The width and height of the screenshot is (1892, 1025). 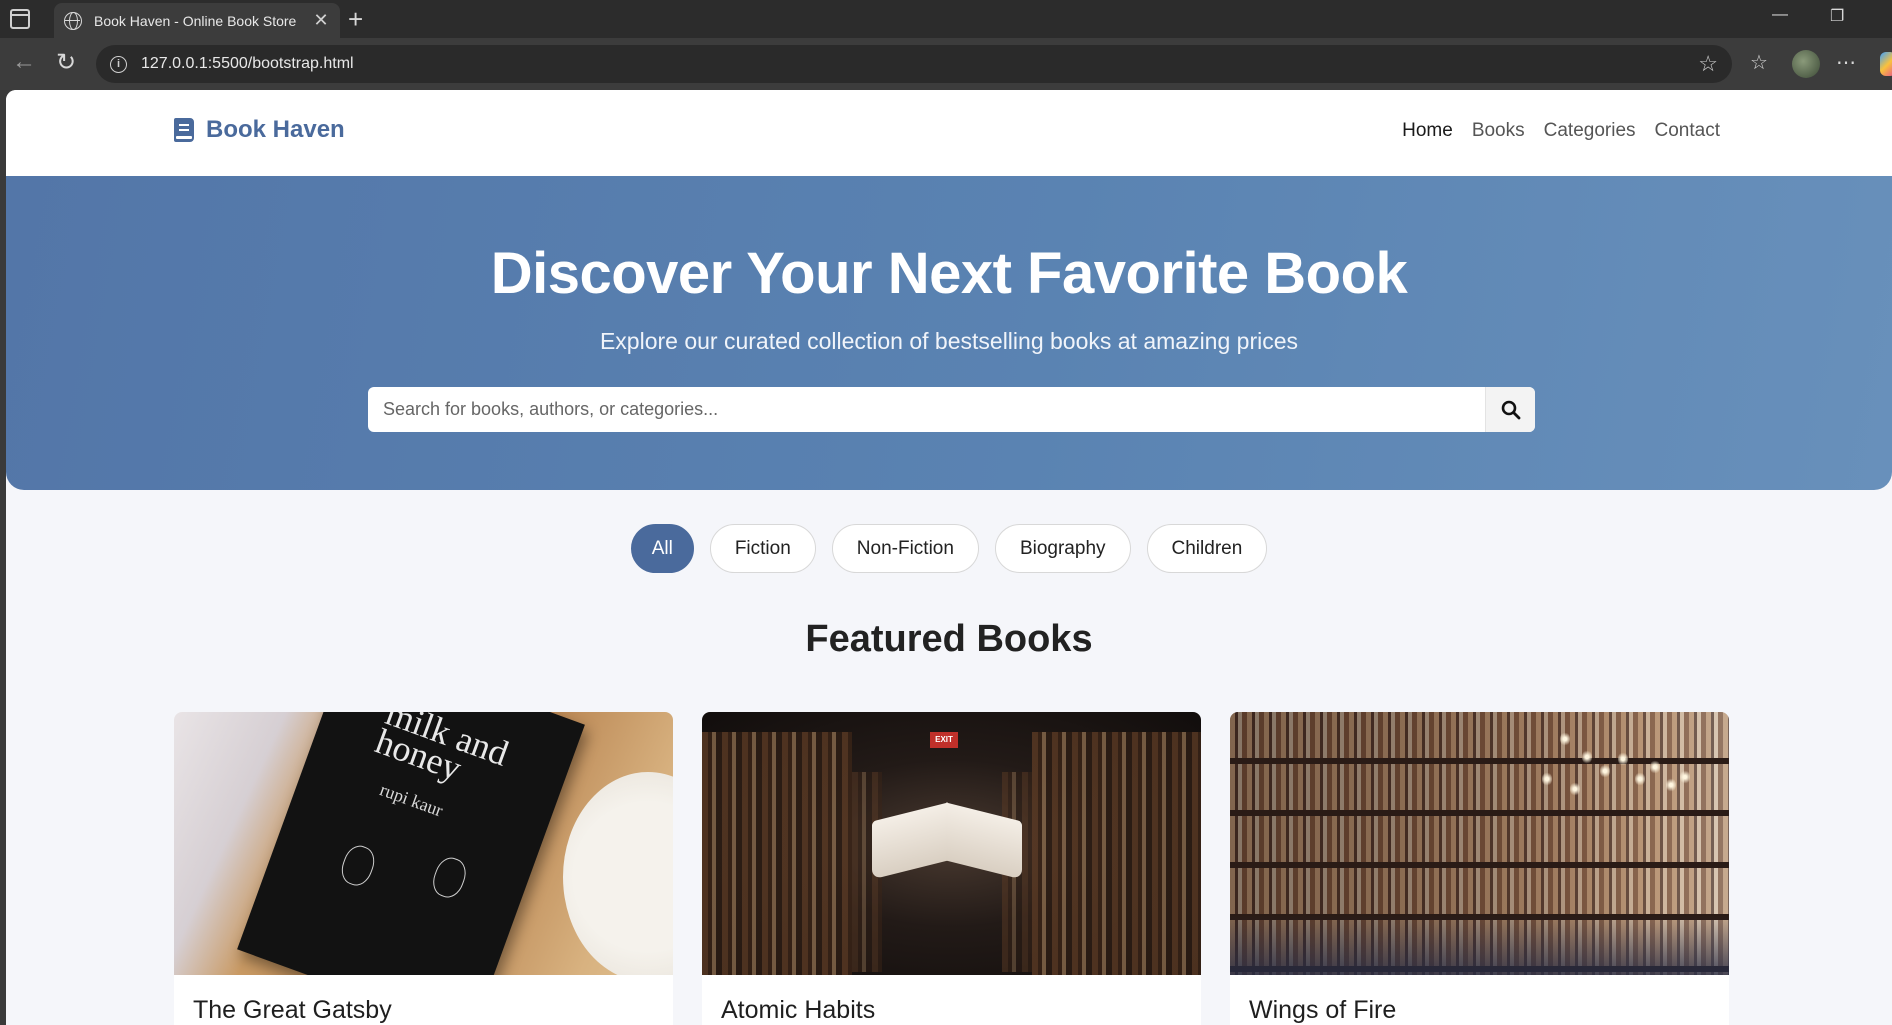 I want to click on browser-tab: Book Haven - Online Book Store ✕, so click(x=197, y=20).